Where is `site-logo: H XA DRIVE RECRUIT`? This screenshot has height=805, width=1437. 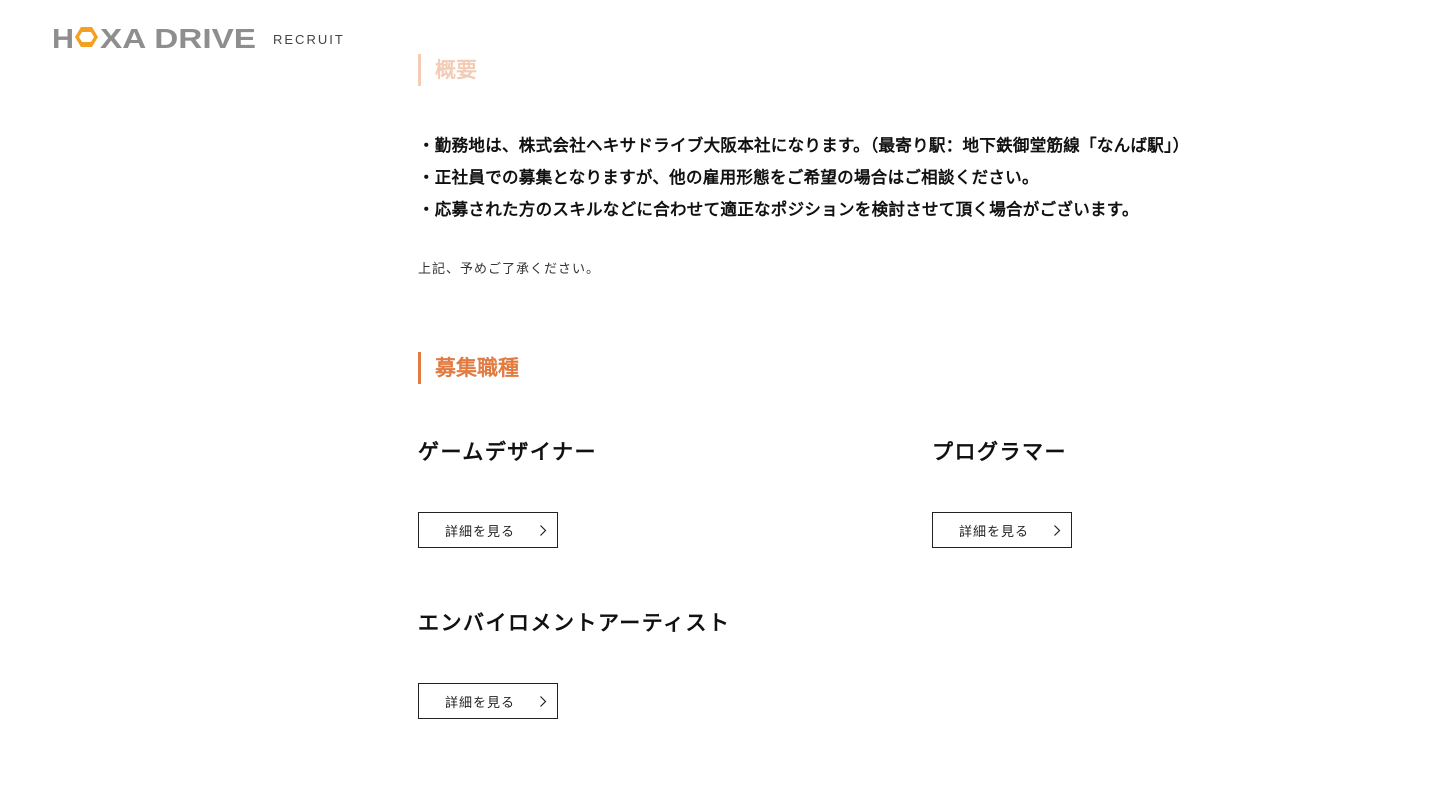
site-logo: H XA DRIVE RECRUIT is located at coordinates (198, 38).